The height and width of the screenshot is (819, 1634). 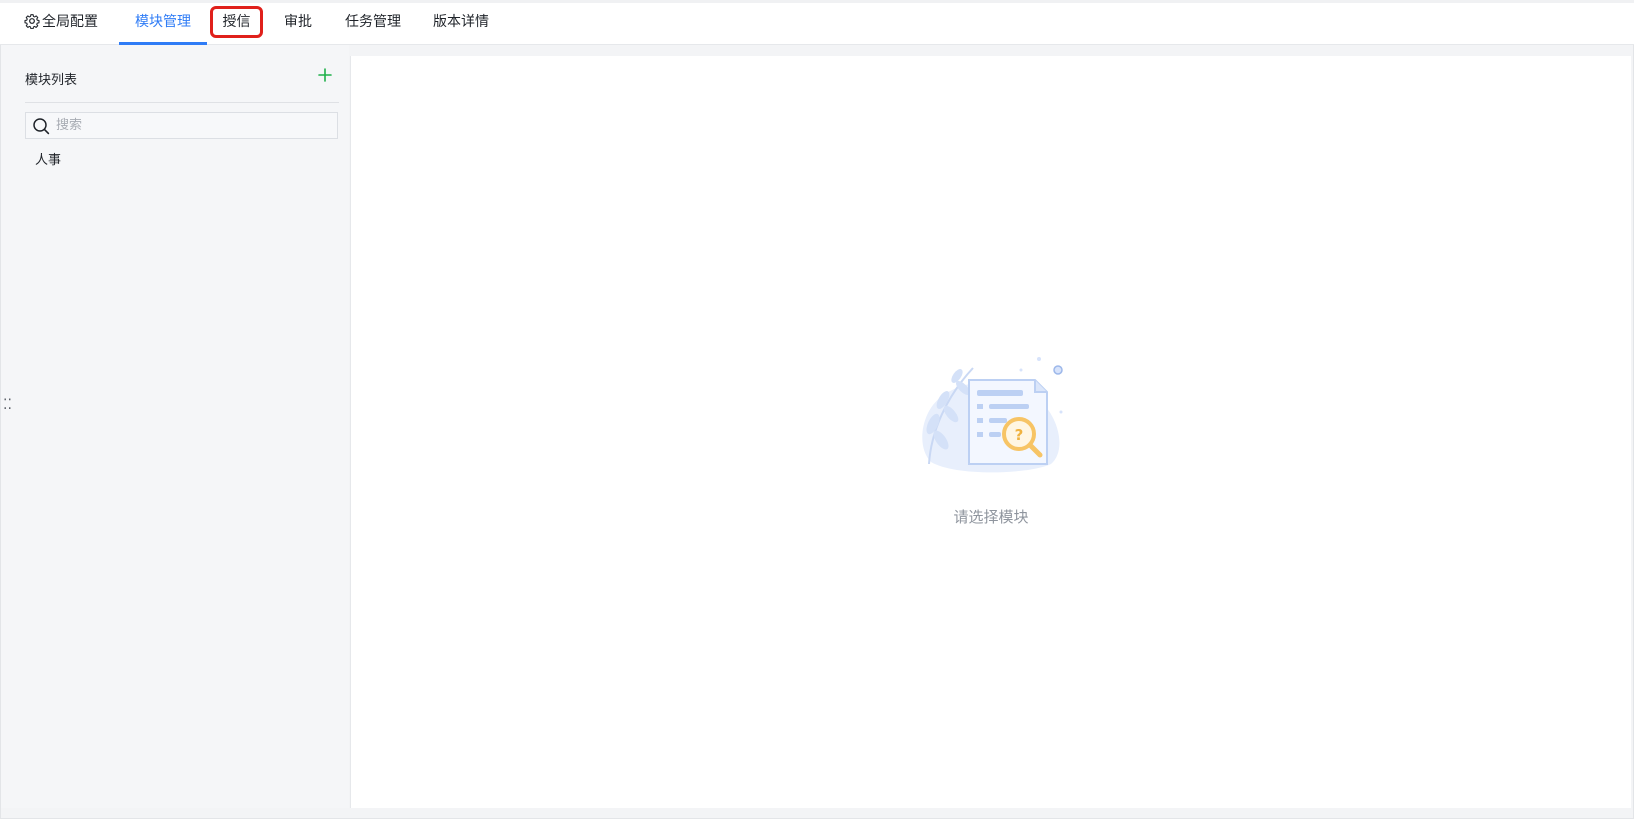 I want to click on plus-icon, so click(x=325, y=75).